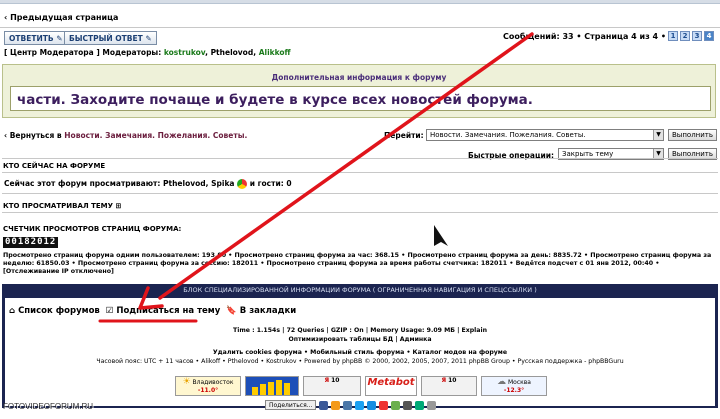 This screenshot has height=419, width=720. Describe the element at coordinates (709, 36) in the screenshot. I see `page-4-current: 4` at that location.